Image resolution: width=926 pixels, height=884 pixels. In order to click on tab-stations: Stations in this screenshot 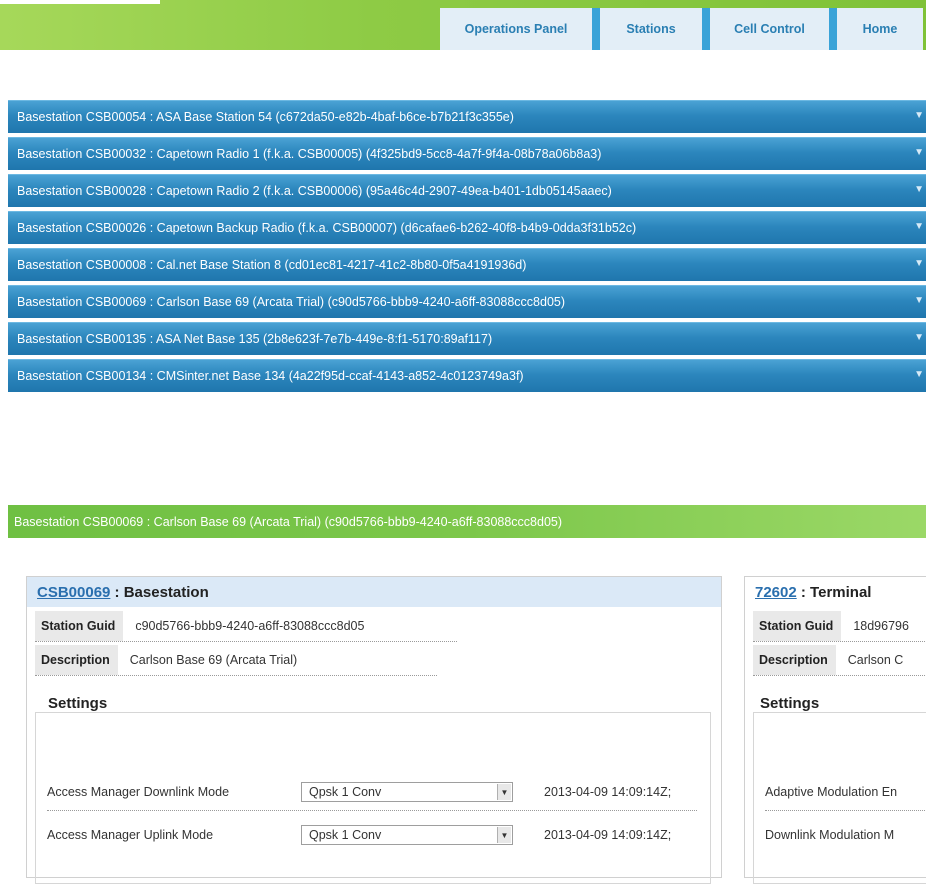, I will do `click(655, 29)`.